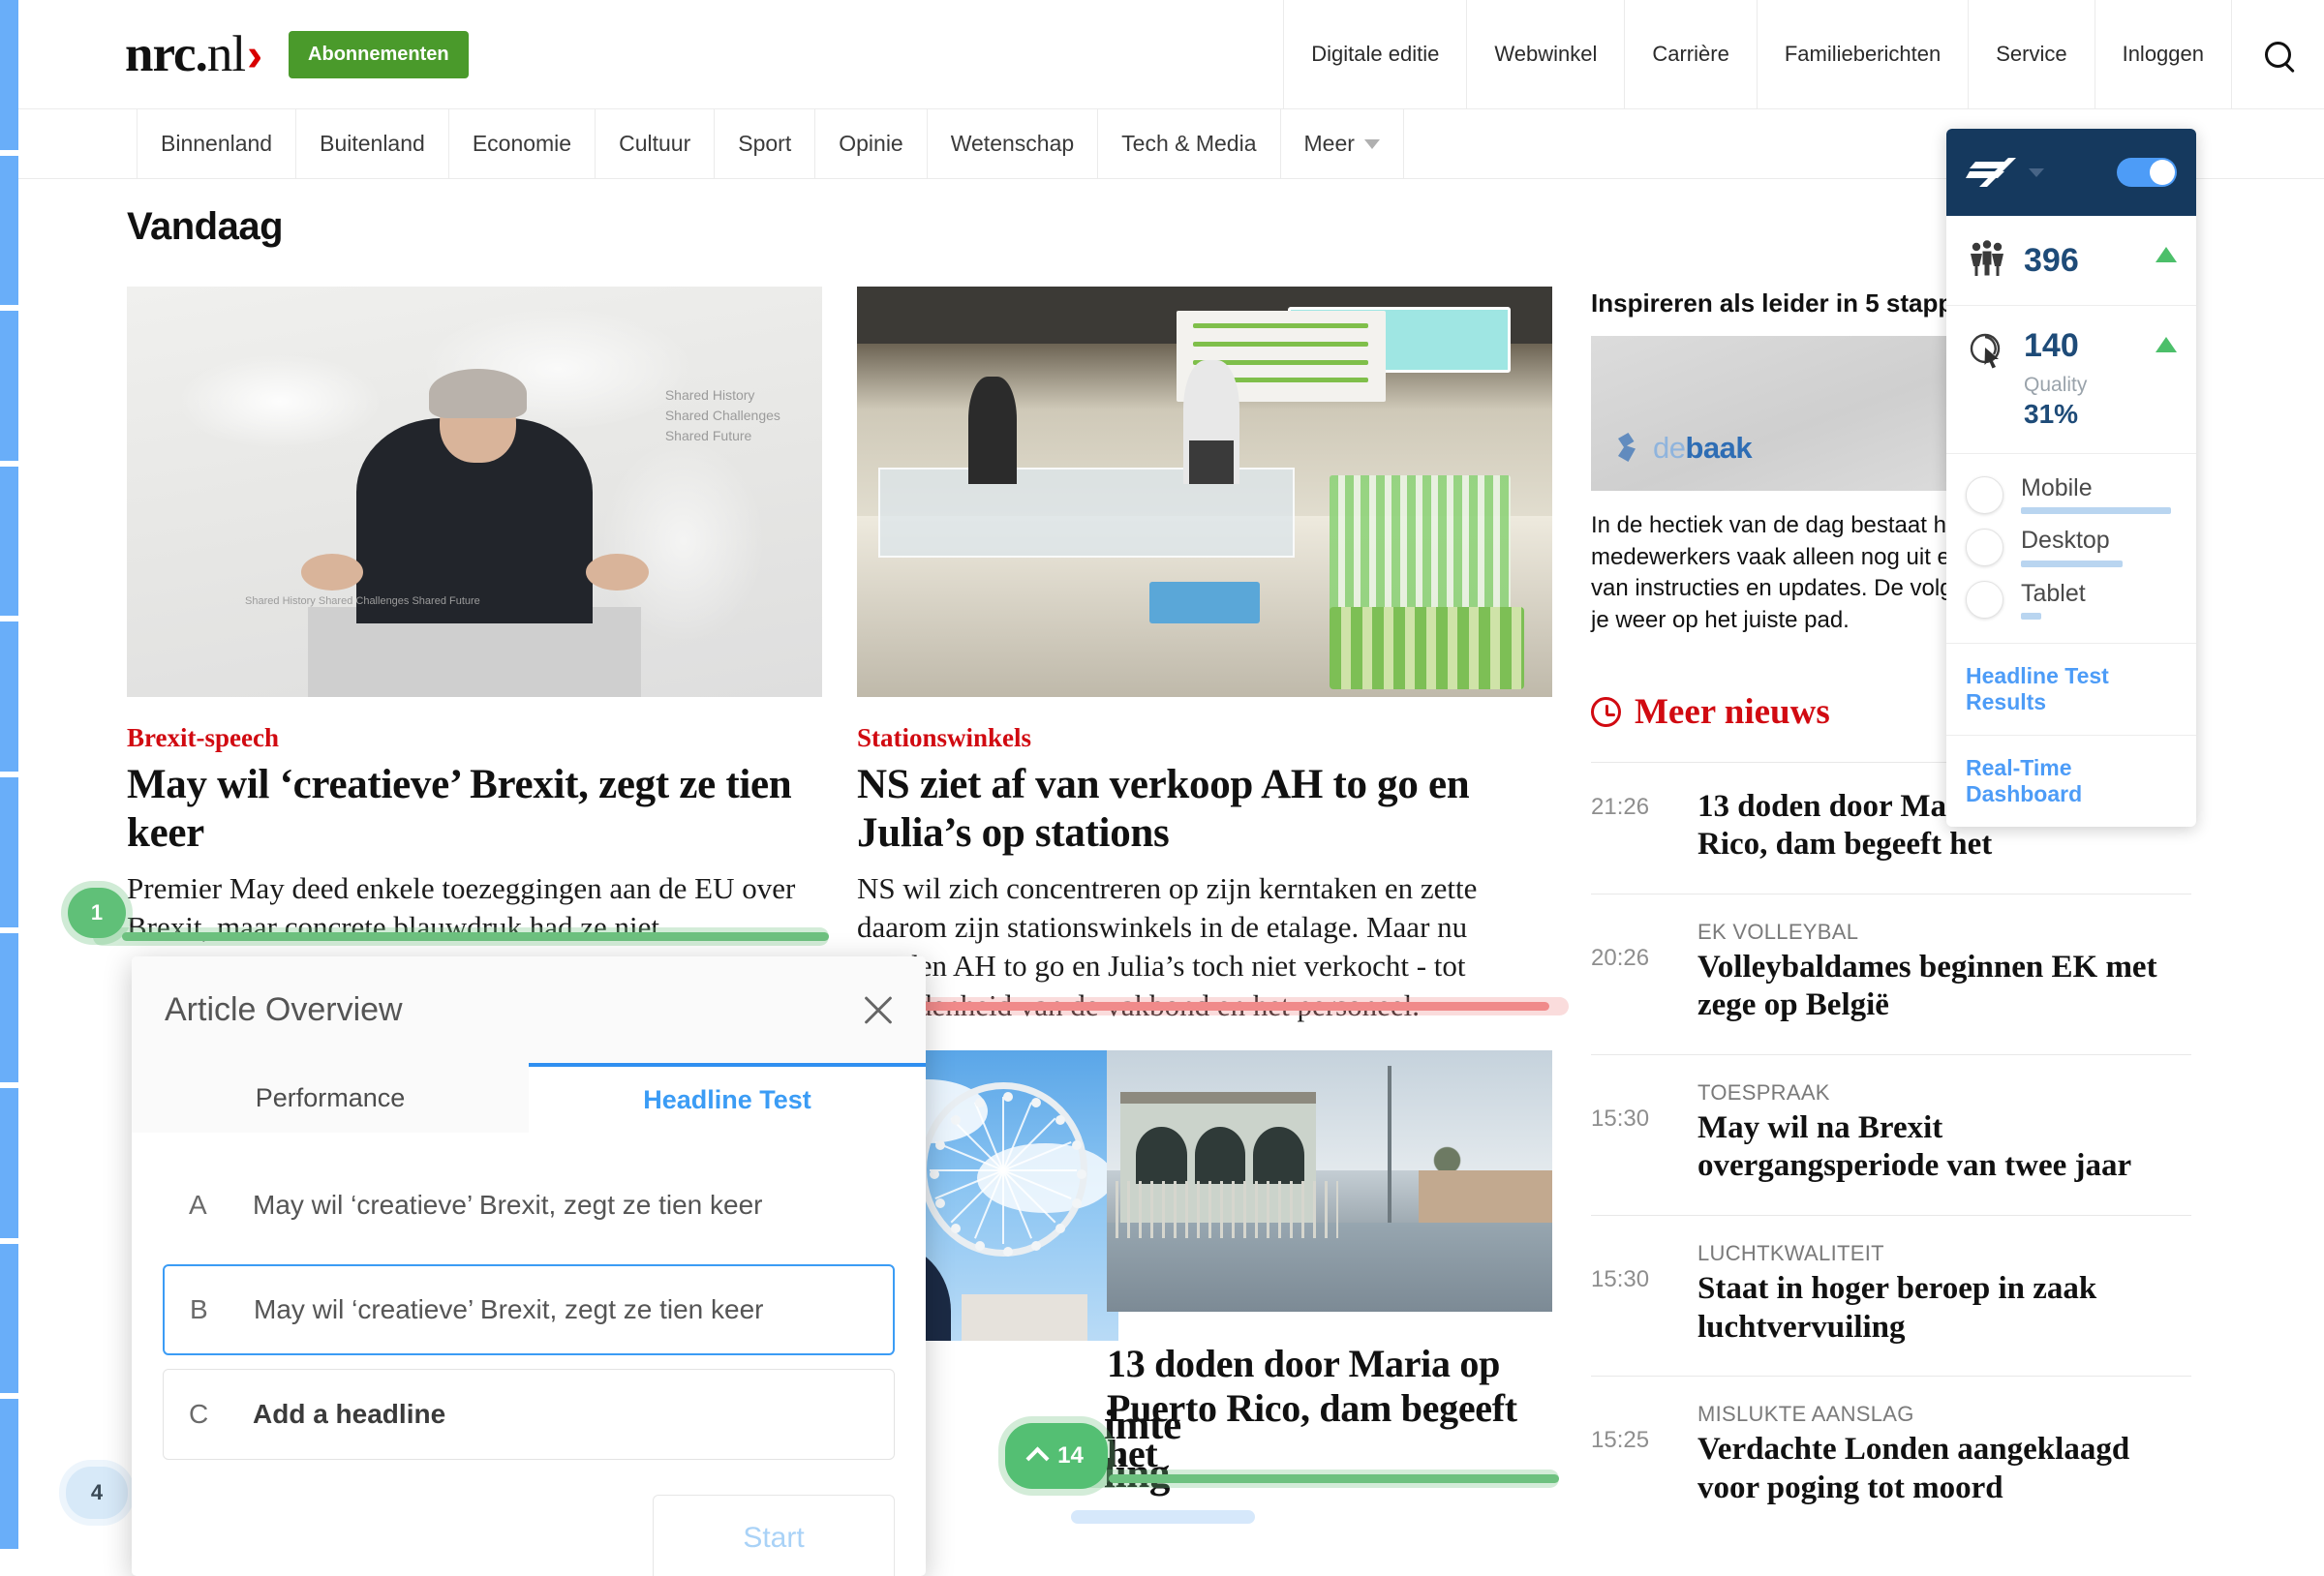 This screenshot has height=1576, width=2324. Describe the element at coordinates (2071, 600) in the screenshot. I see `device-row-tablet: Tablet` at that location.